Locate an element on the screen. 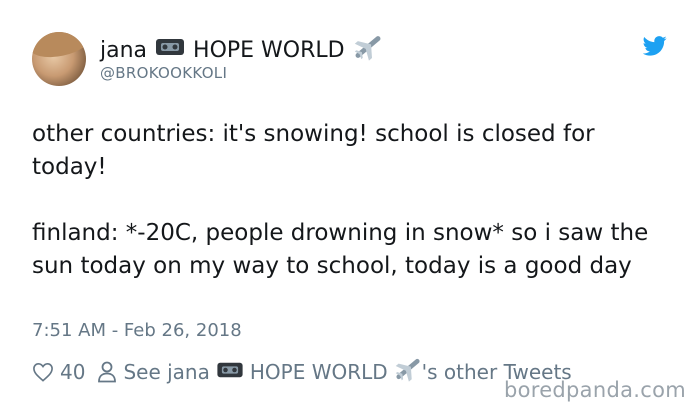 This screenshot has height=413, width=700. watermark: boredpanda.com is located at coordinates (594, 390).